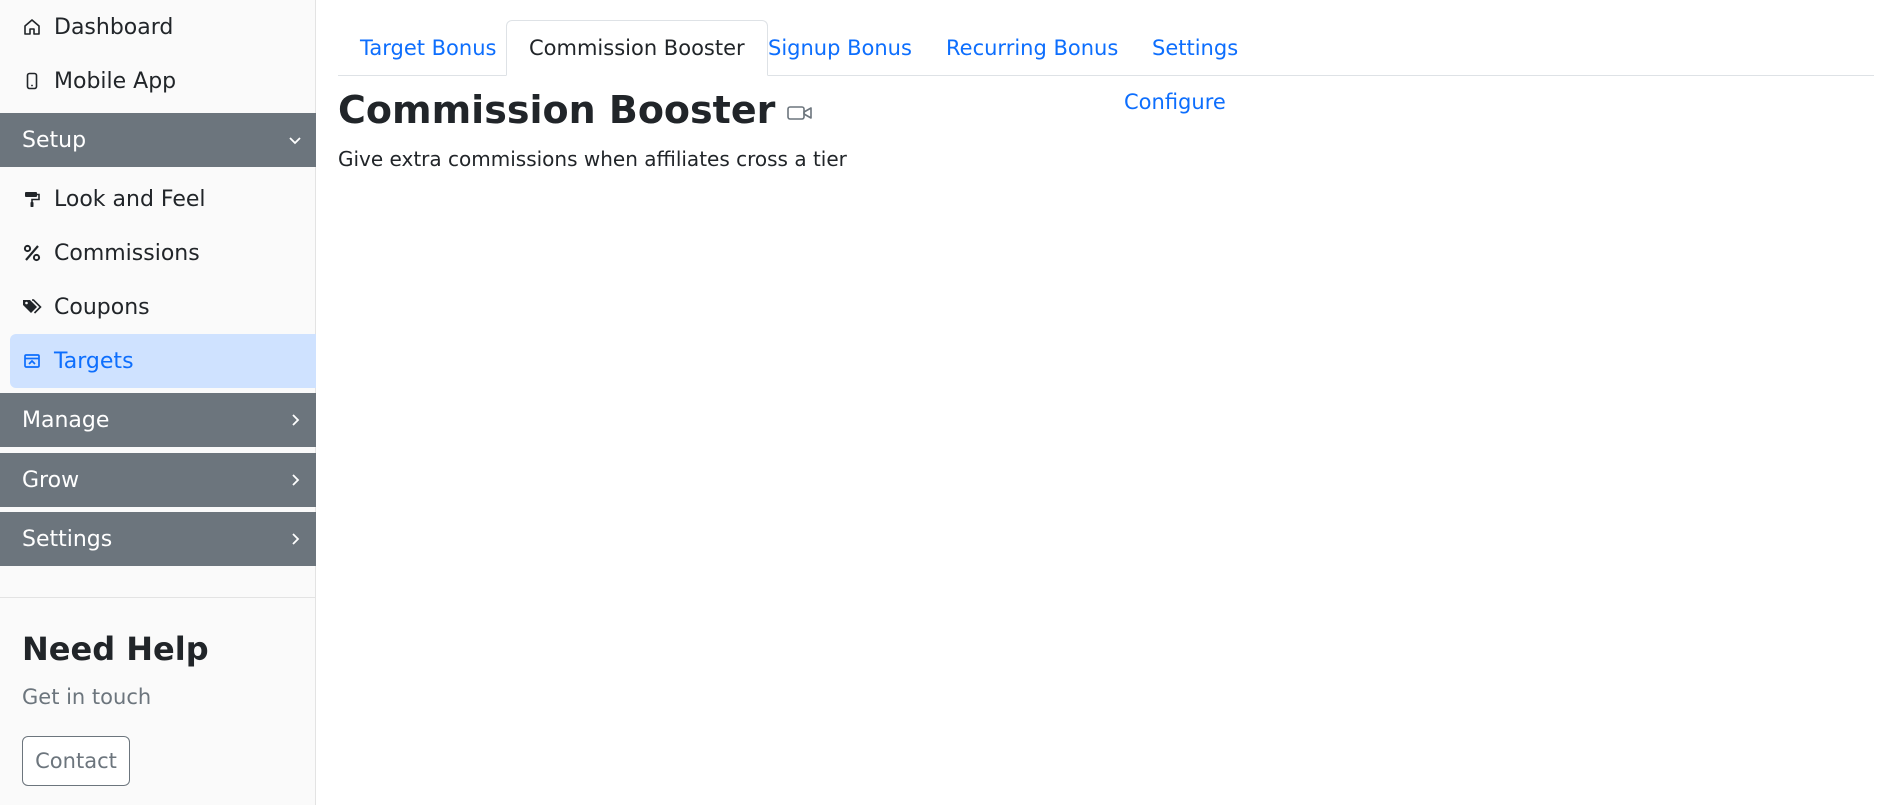 The width and height of the screenshot is (1887, 805). I want to click on tab-commission-booster: Commission Booster, so click(637, 48).